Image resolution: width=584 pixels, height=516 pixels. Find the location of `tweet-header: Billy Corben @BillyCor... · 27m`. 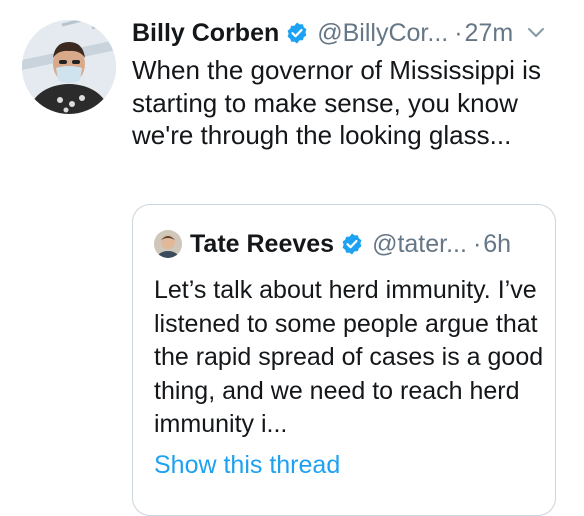

tweet-header: Billy Corben @BillyCor... · 27m is located at coordinates (338, 33).